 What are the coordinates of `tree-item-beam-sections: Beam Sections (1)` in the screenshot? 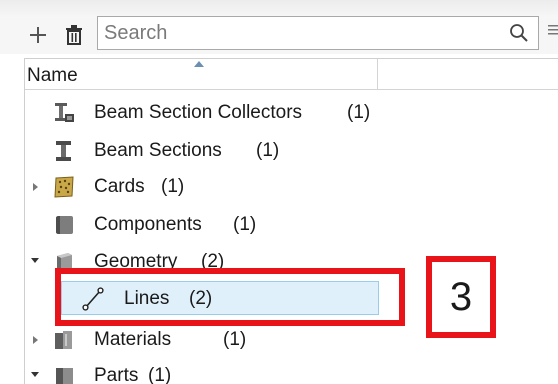 It's located at (291, 151).